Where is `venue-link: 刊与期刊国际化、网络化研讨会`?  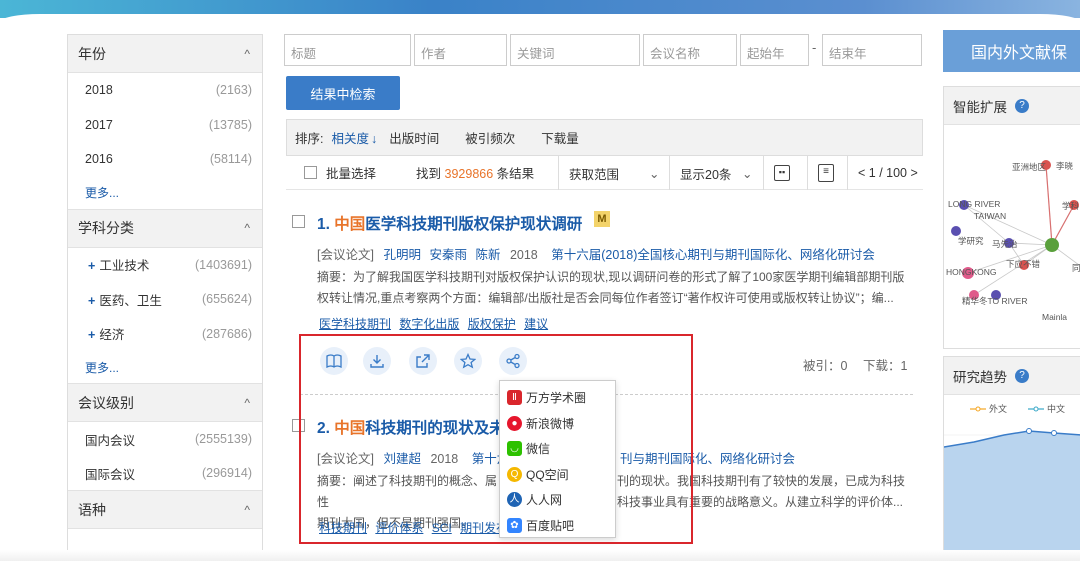
venue-link: 刊与期刊国际化、网络化研讨会 is located at coordinates (707, 459).